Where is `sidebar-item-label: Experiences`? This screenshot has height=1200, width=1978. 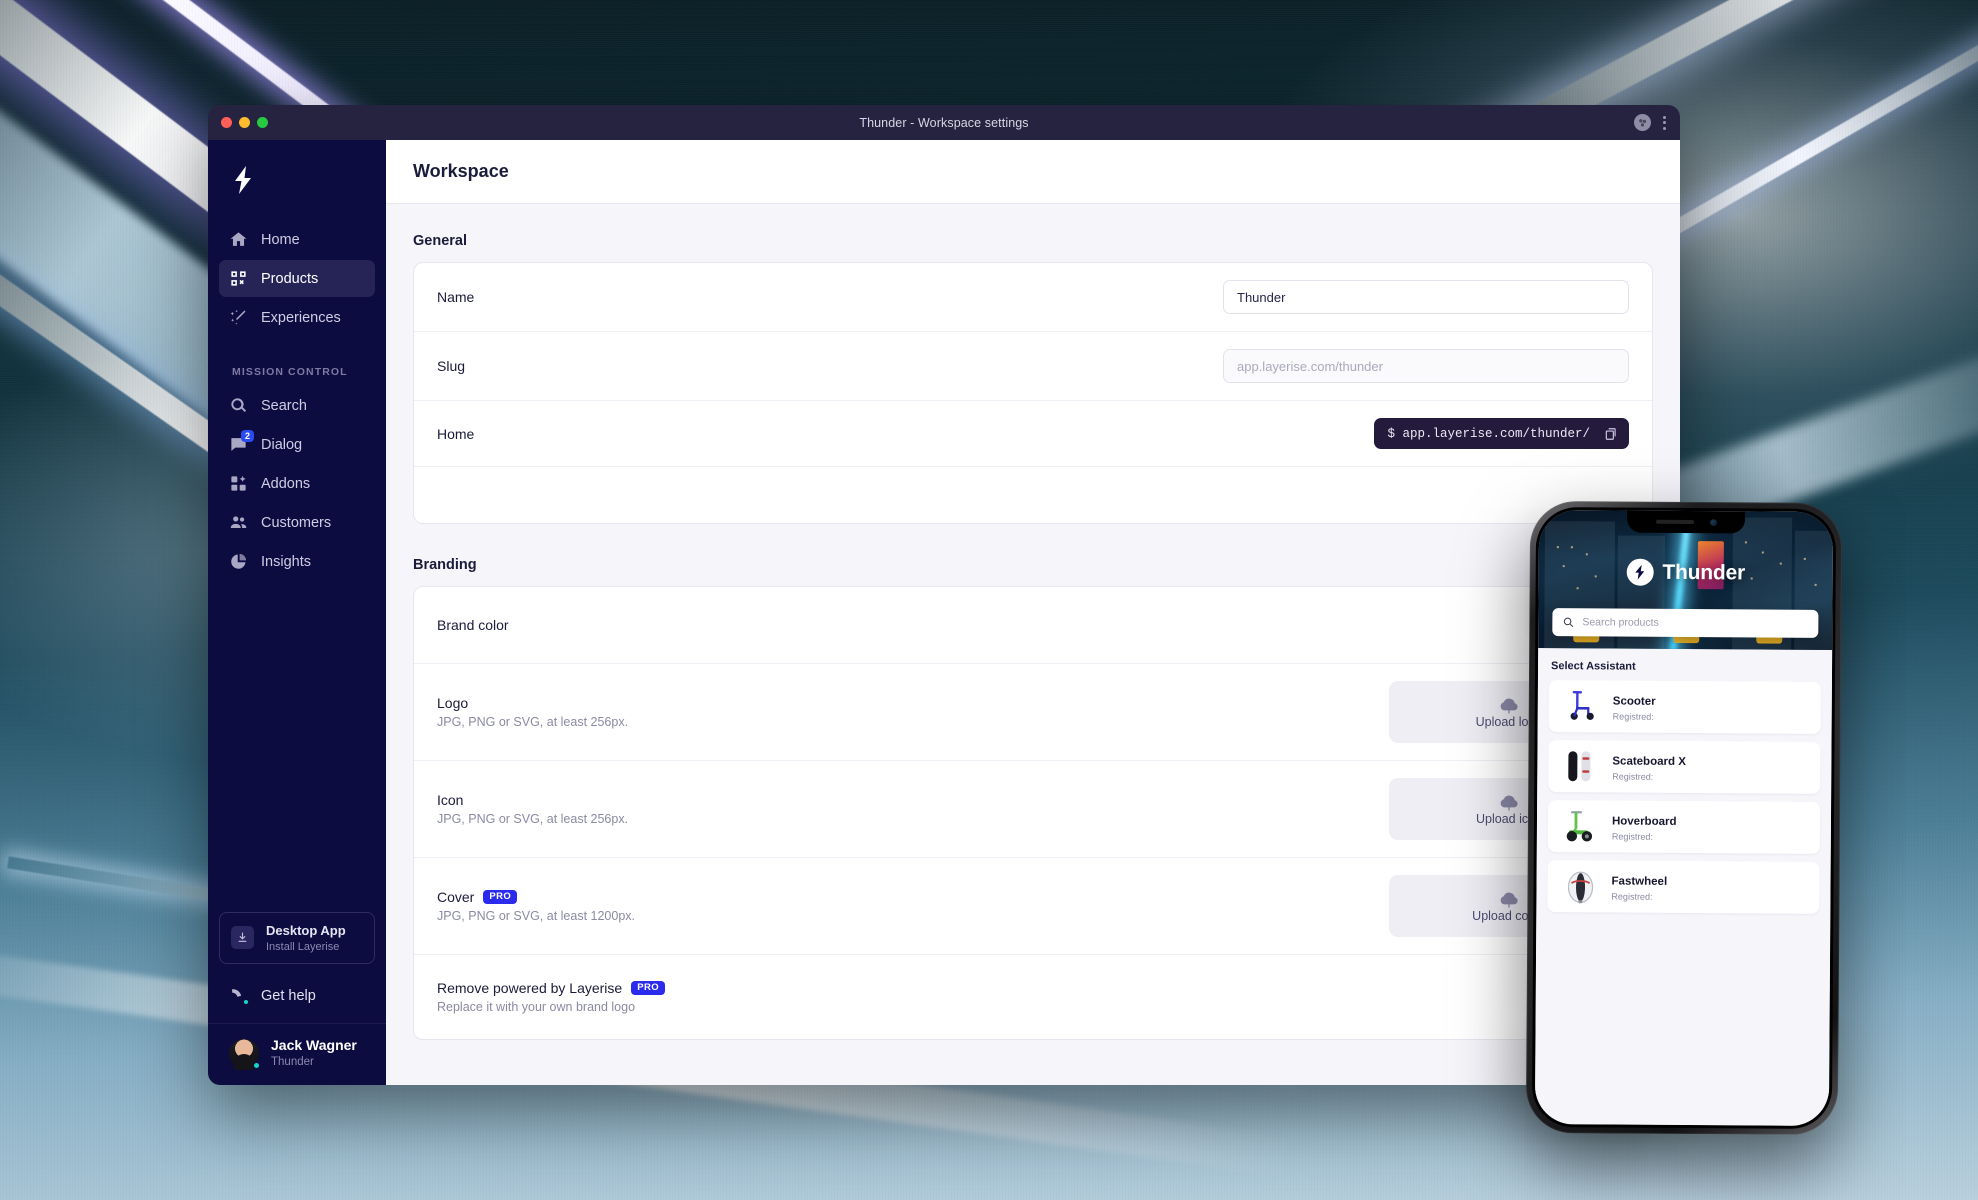 sidebar-item-label: Experiences is located at coordinates (301, 317).